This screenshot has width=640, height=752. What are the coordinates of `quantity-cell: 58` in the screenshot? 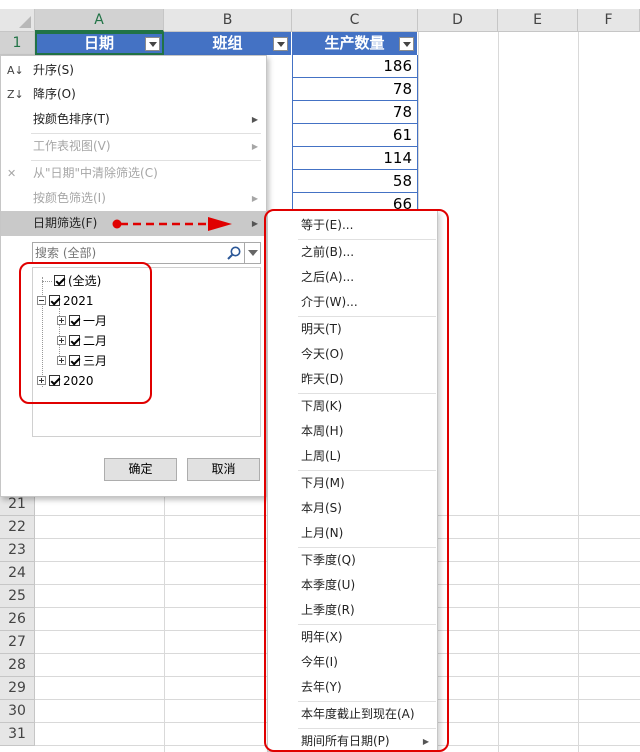 It's located at (355, 181).